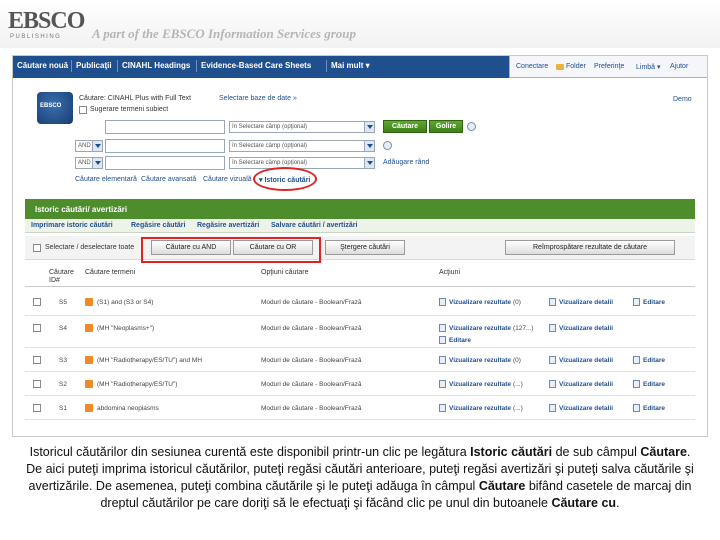  What do you see at coordinates (302, 127) in the screenshot?
I see `field-select-1: în Selectare câmp (opţional)` at bounding box center [302, 127].